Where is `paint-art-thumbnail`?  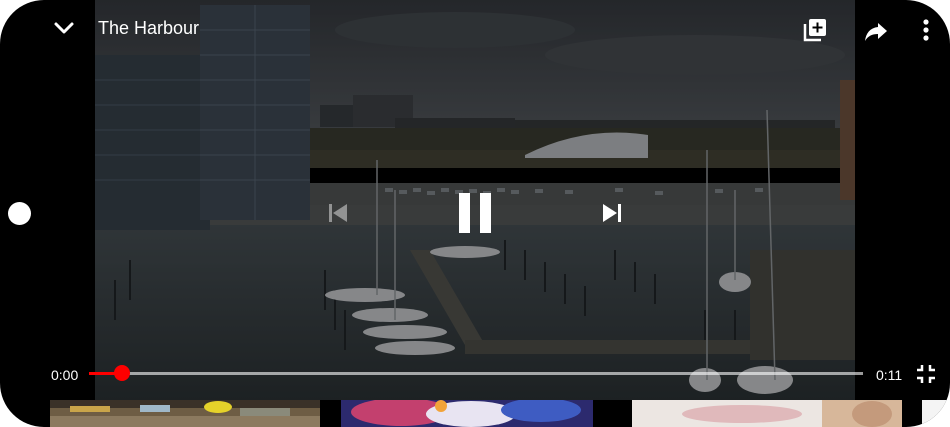 paint-art-thumbnail is located at coordinates (467, 413).